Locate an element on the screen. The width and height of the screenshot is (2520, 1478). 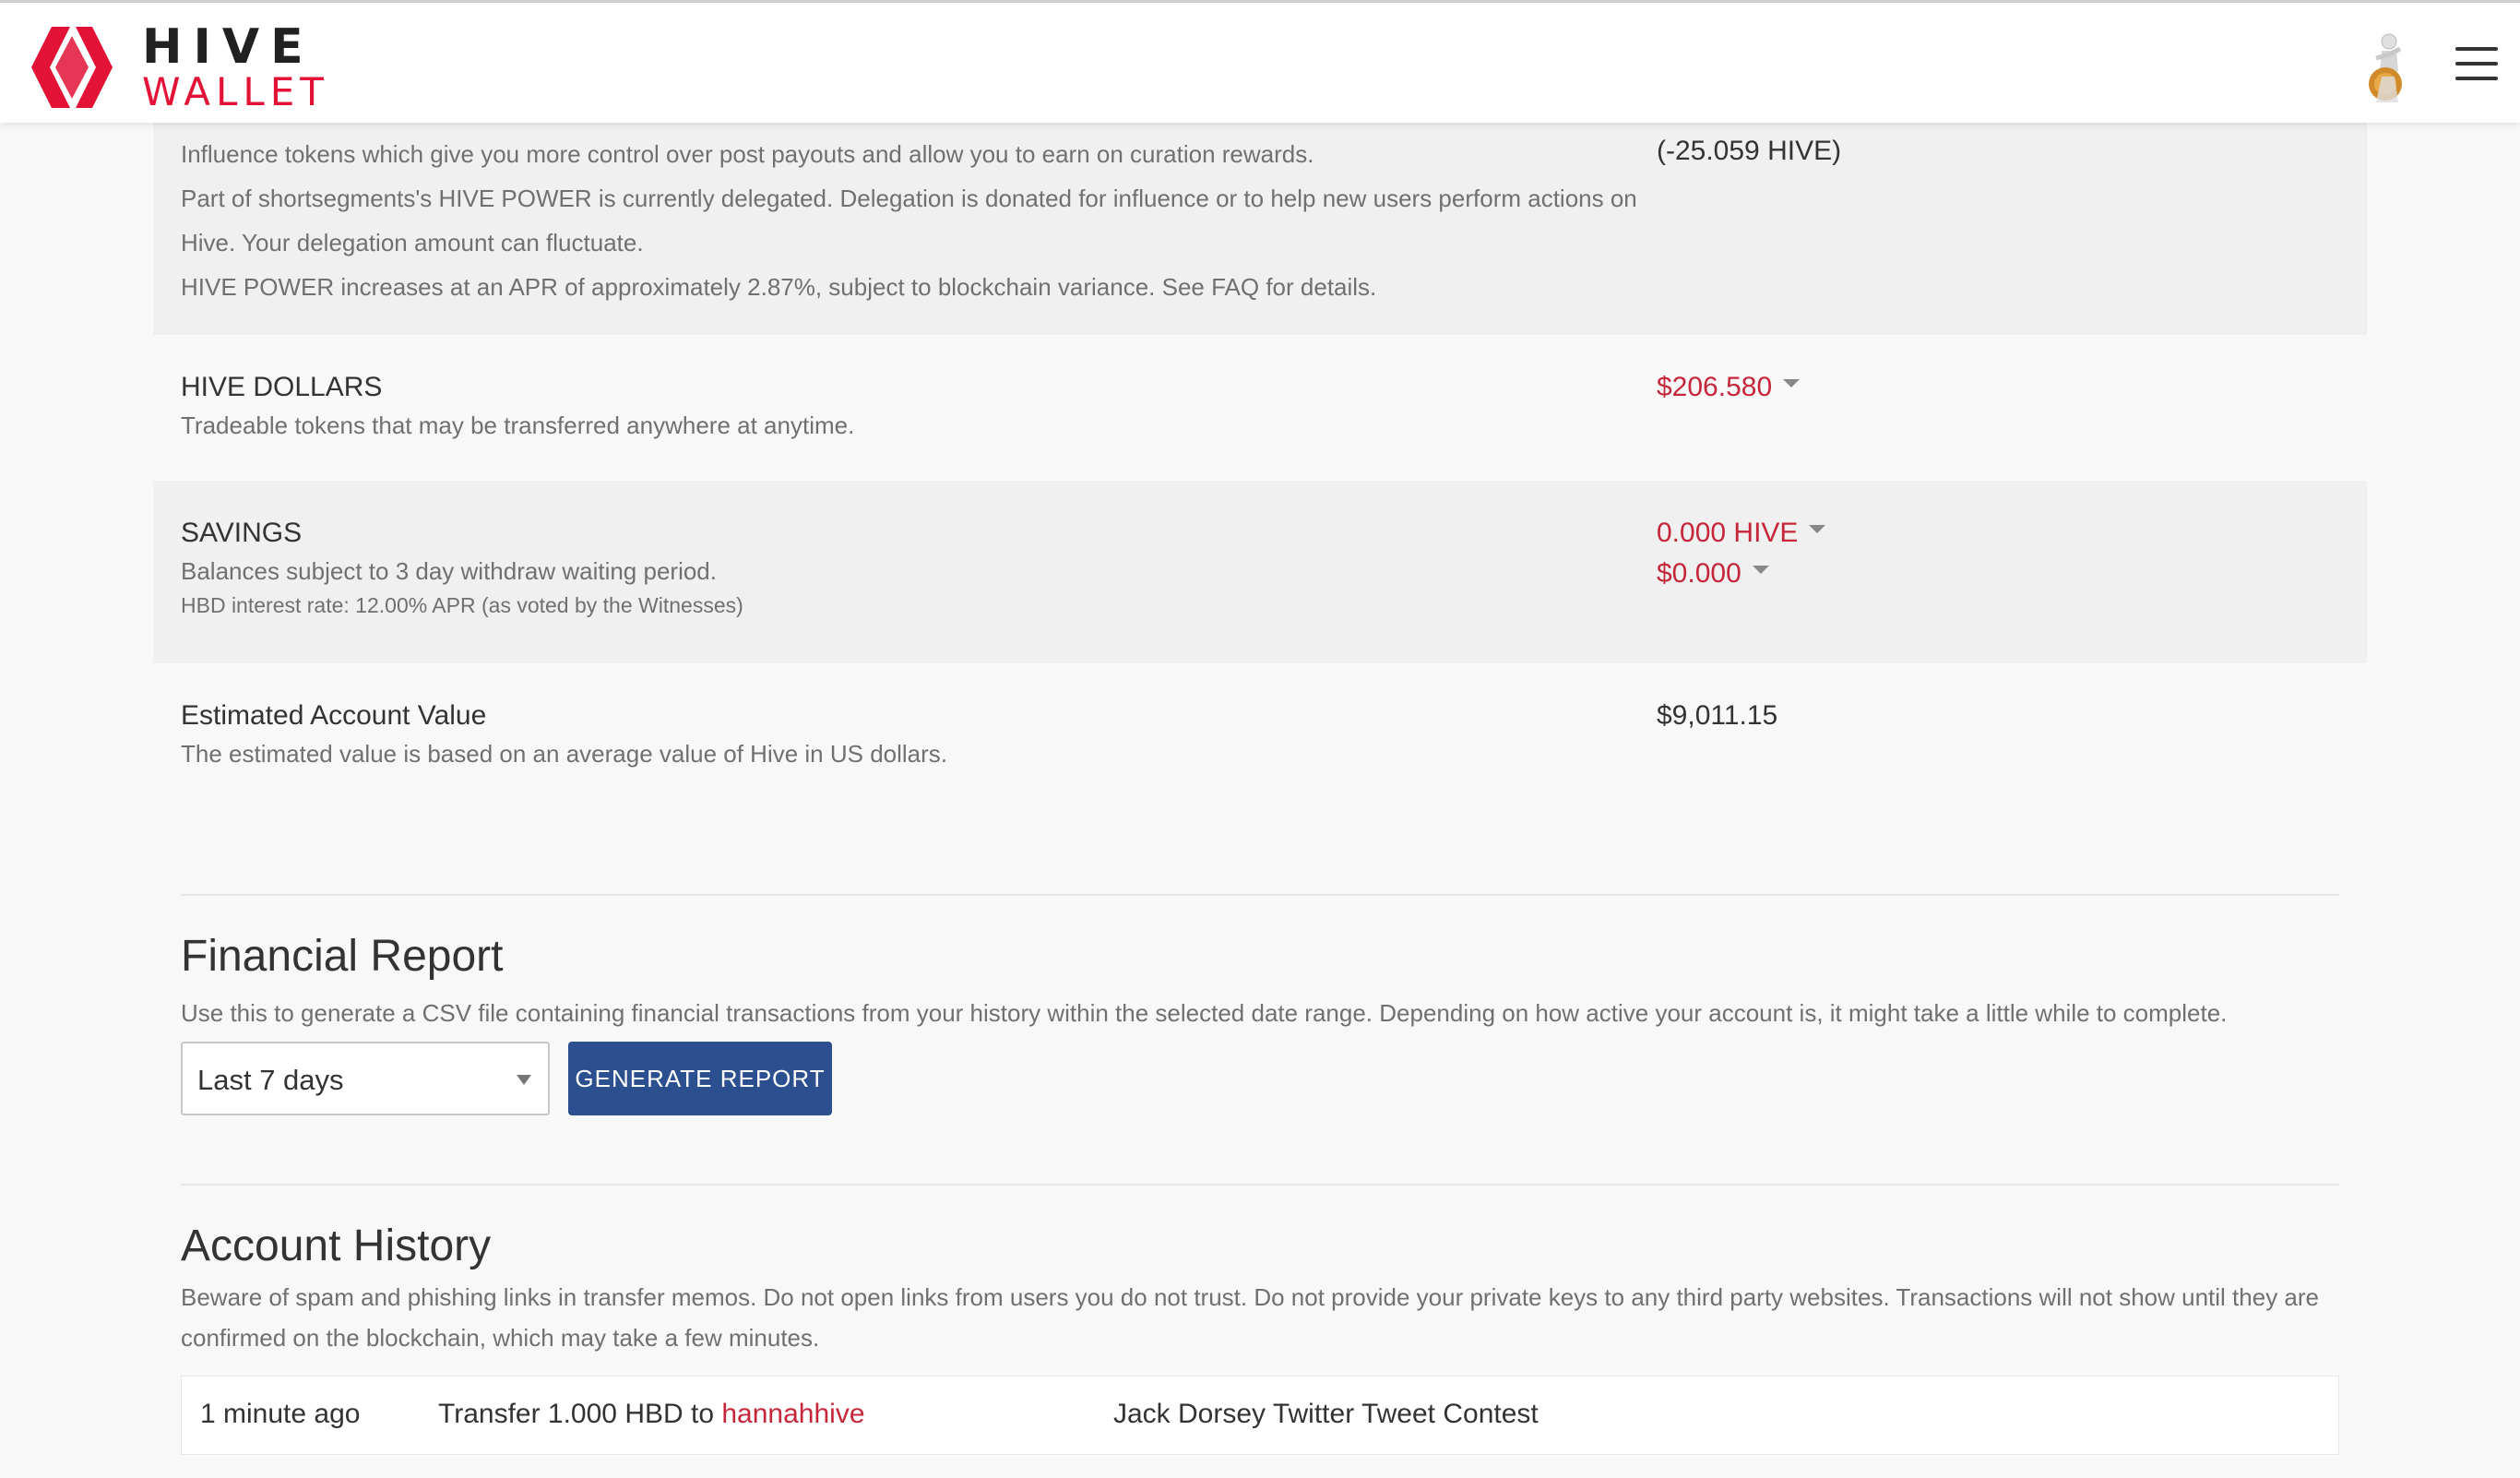
generate-report-button: GENERATE REPORT is located at coordinates (700, 1078).